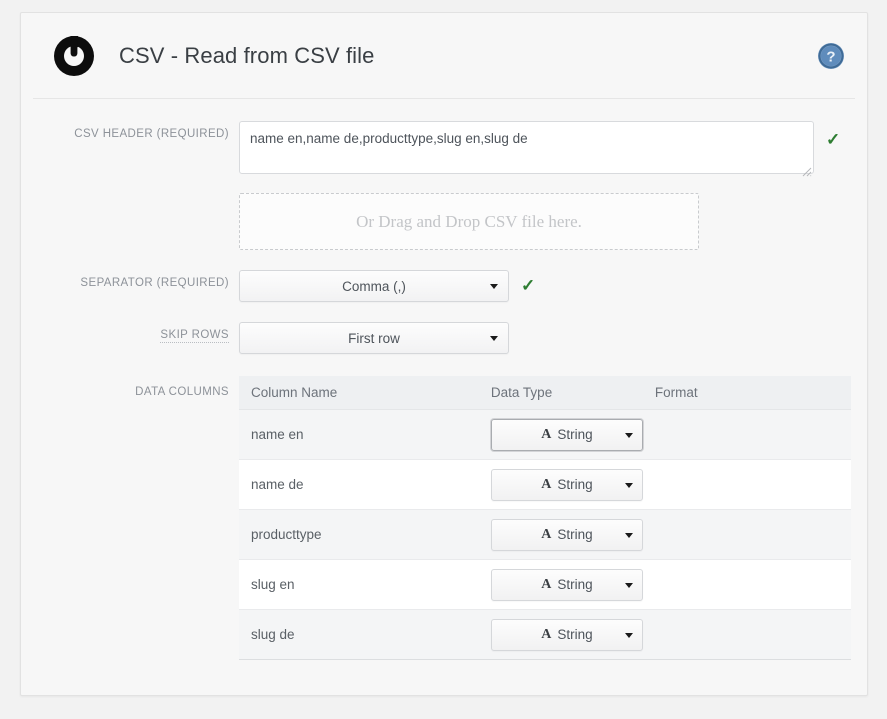 This screenshot has height=719, width=887. I want to click on skip-rows-select: First row, so click(374, 338).